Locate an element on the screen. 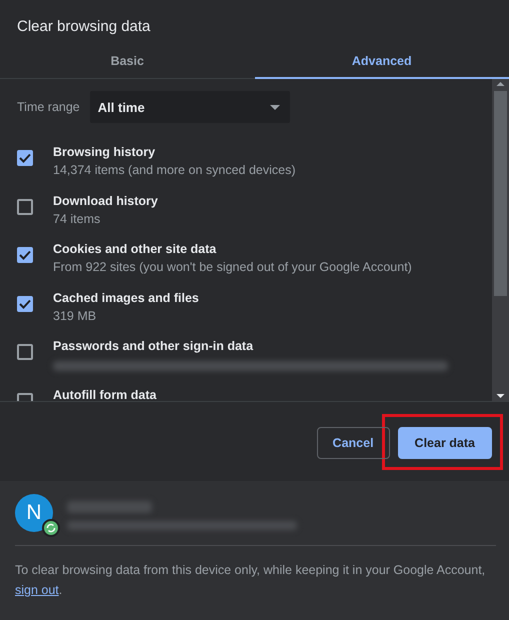  scroll-down-icon is located at coordinates (500, 396).